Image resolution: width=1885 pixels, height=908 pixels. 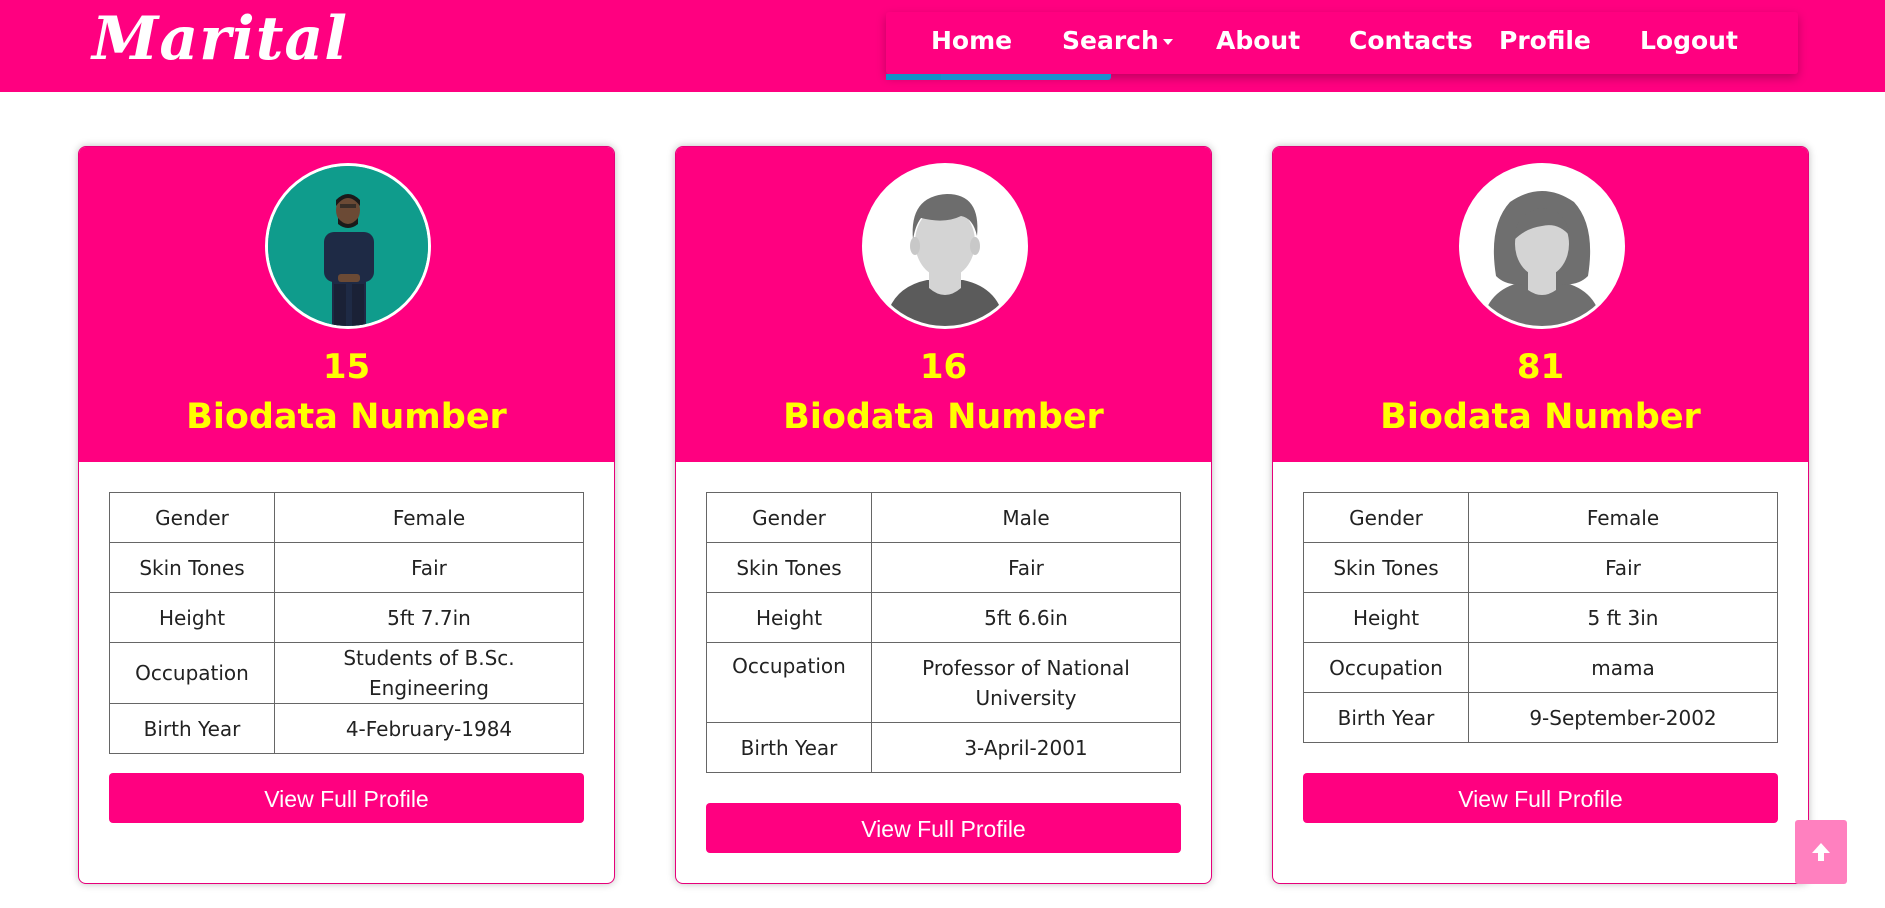 I want to click on row-value: Professor of National University, so click(x=1026, y=682).